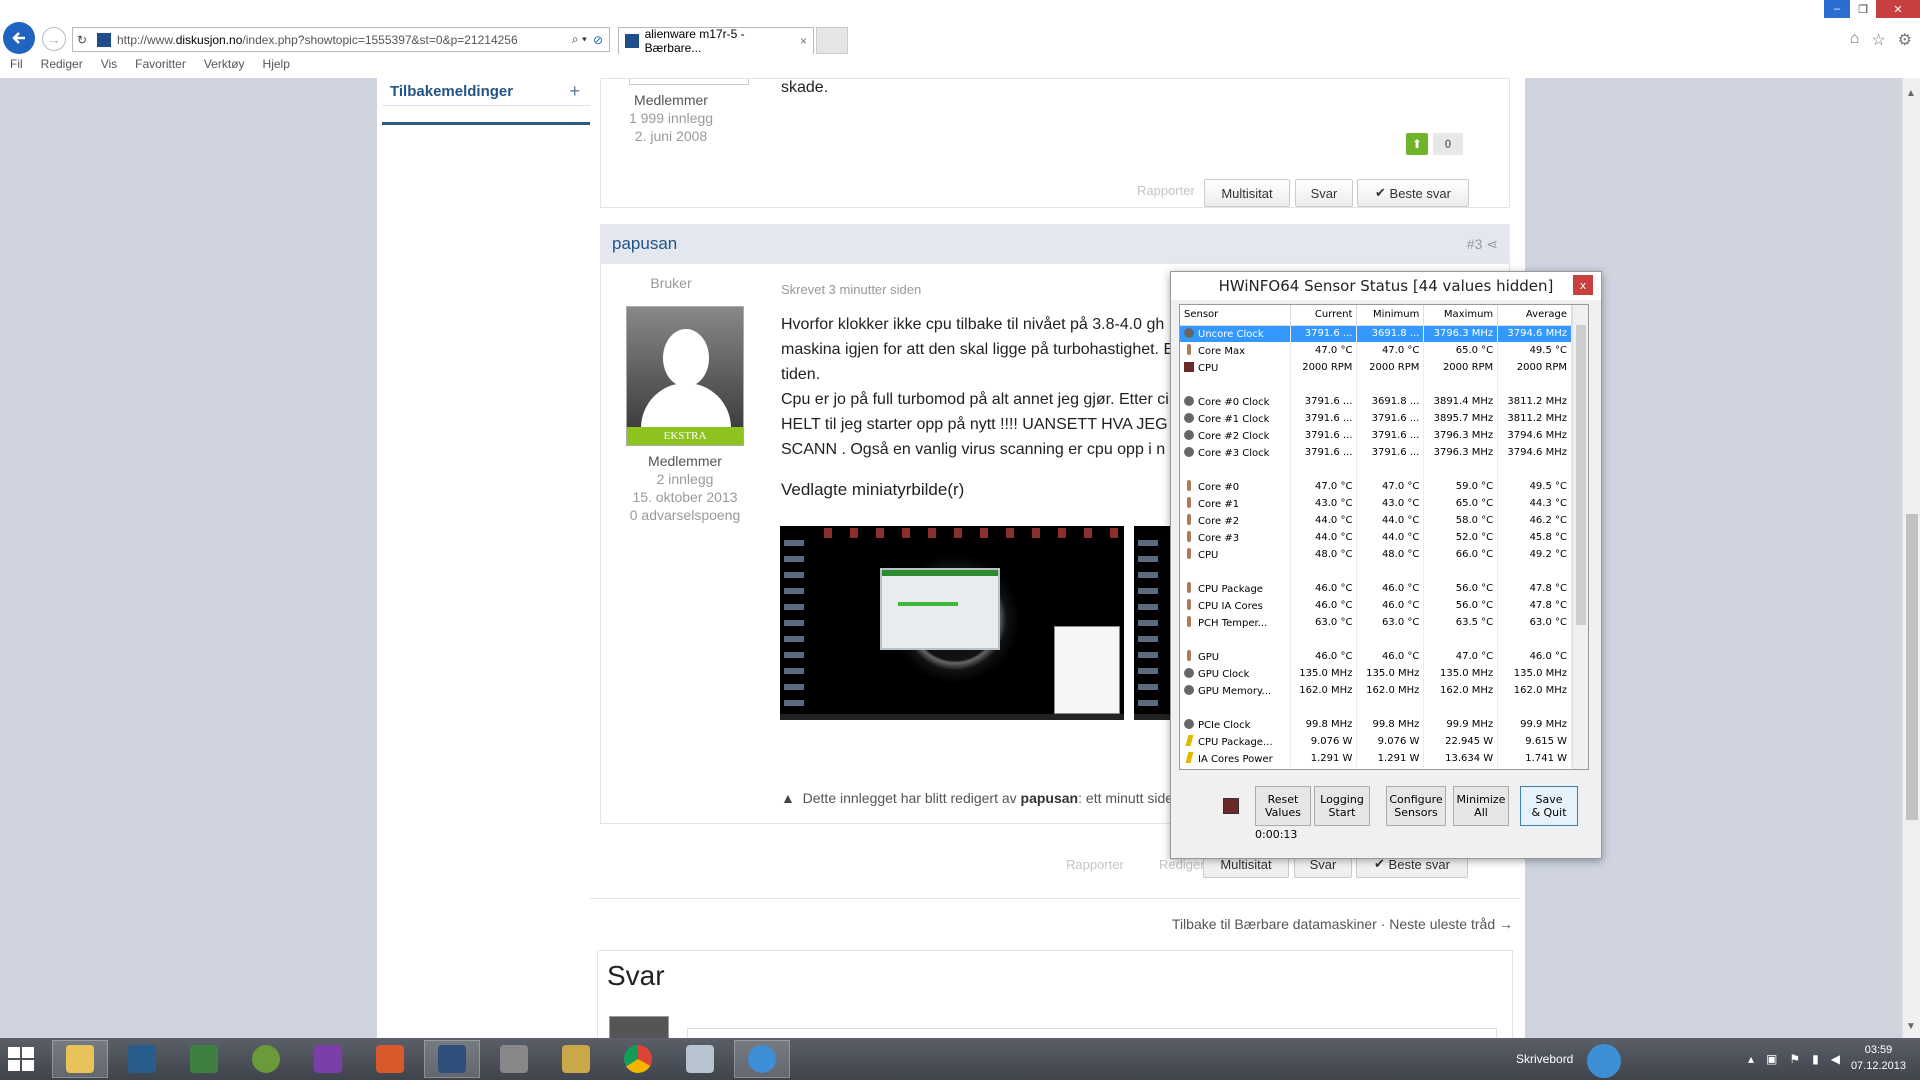 The image size is (1920, 1080). What do you see at coordinates (1794, 1059) in the screenshot?
I see `tray-flag-icon: ⚑` at bounding box center [1794, 1059].